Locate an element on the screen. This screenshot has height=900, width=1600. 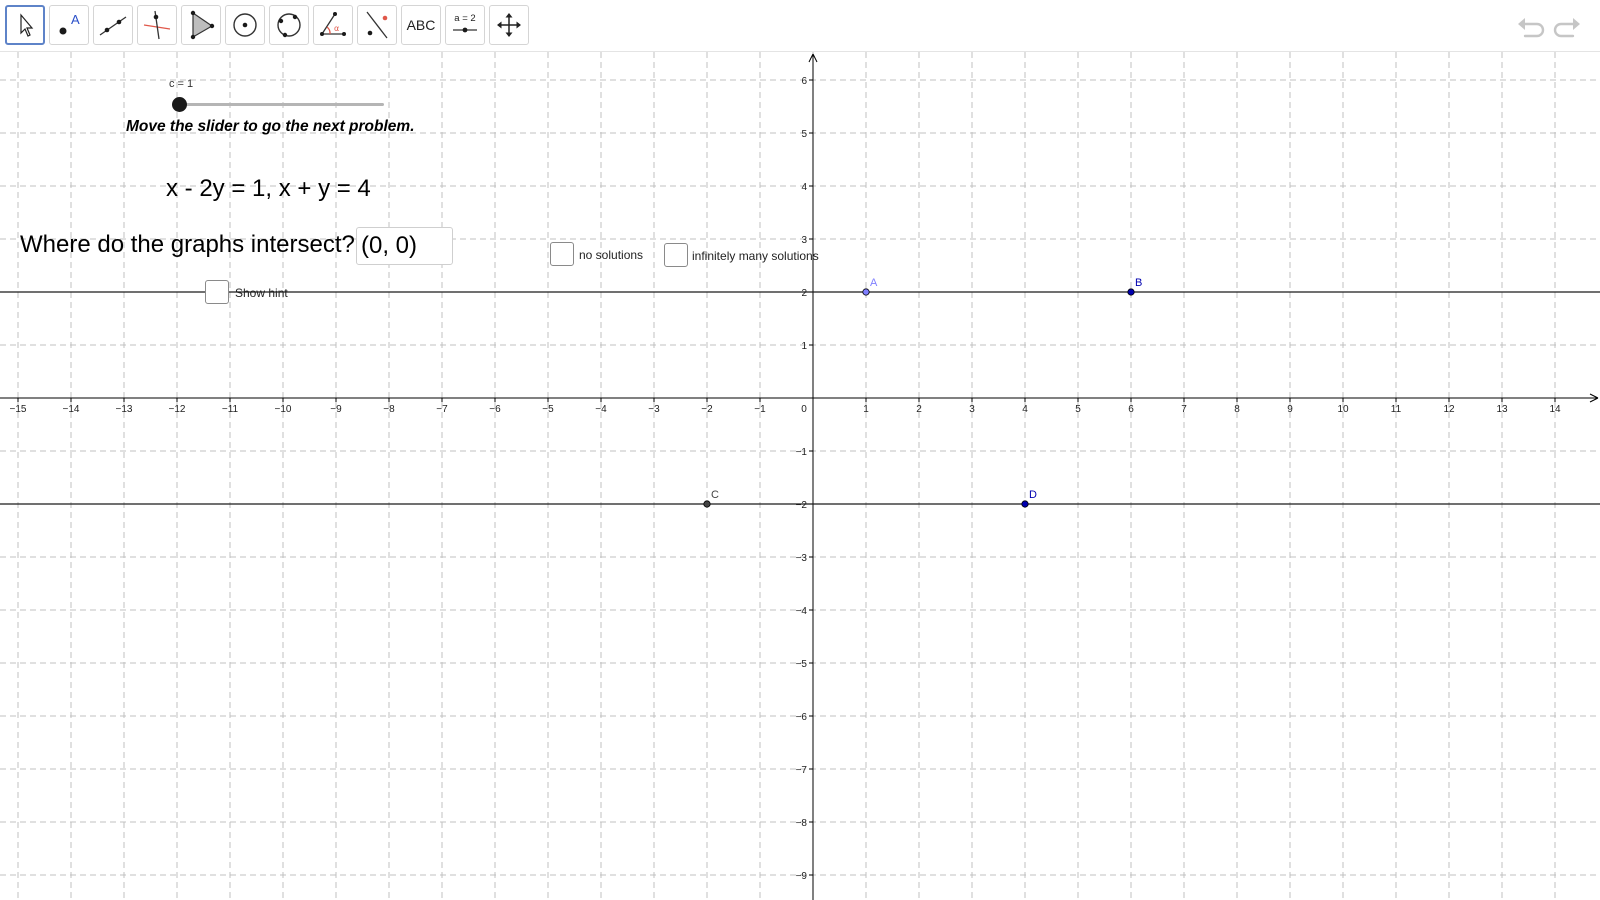
y-tick-label: −8 is located at coordinates (802, 823).